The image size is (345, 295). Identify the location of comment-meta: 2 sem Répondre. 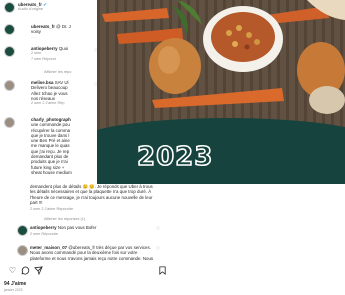
(44, 234).